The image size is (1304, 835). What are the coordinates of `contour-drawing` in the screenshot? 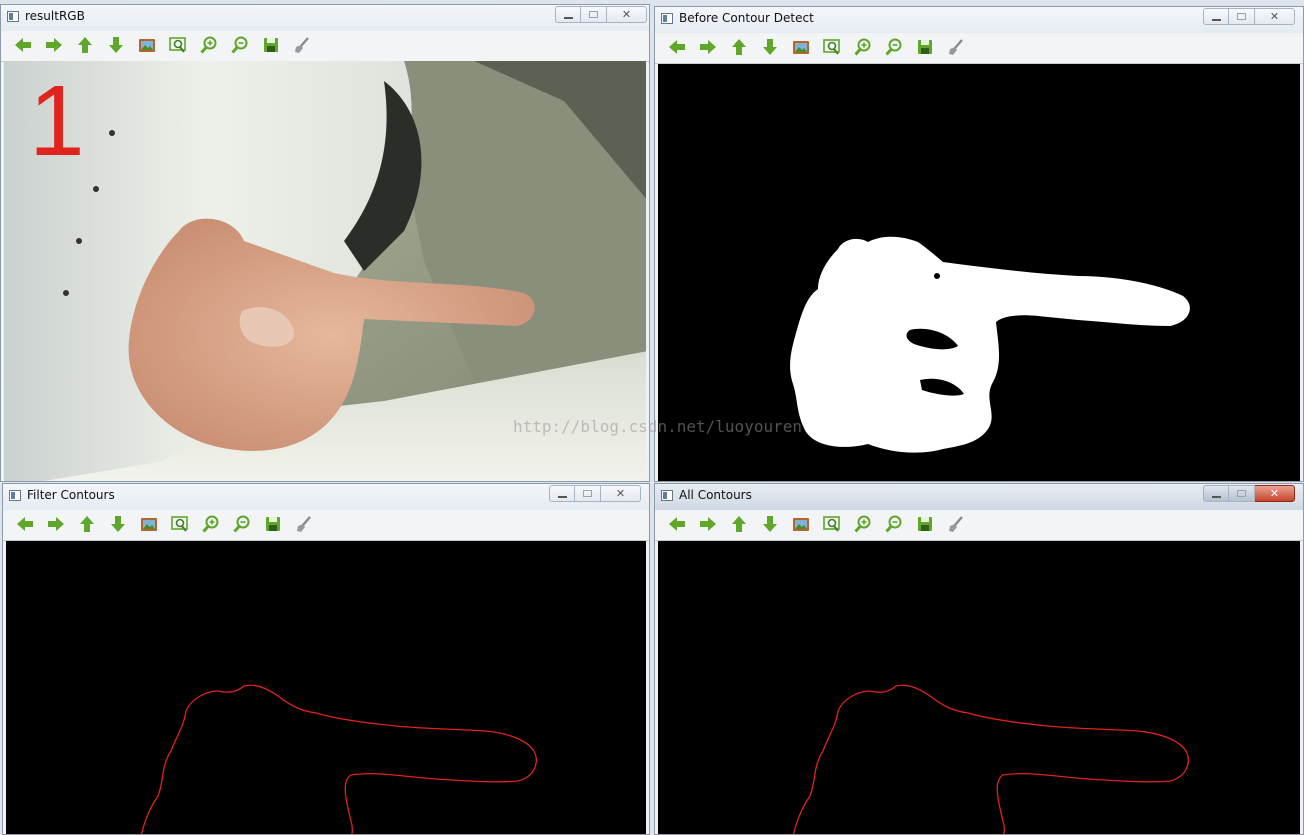 It's located at (990, 759).